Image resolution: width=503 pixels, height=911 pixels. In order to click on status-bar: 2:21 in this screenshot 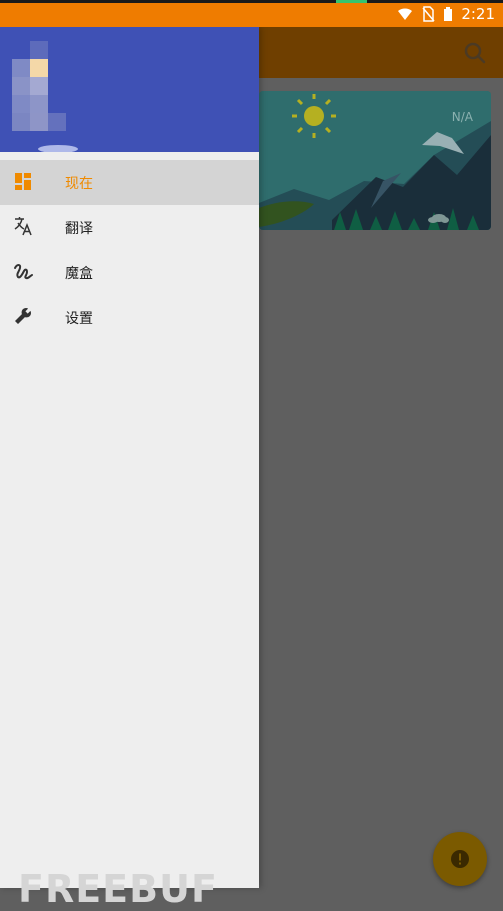, I will do `click(251, 13)`.